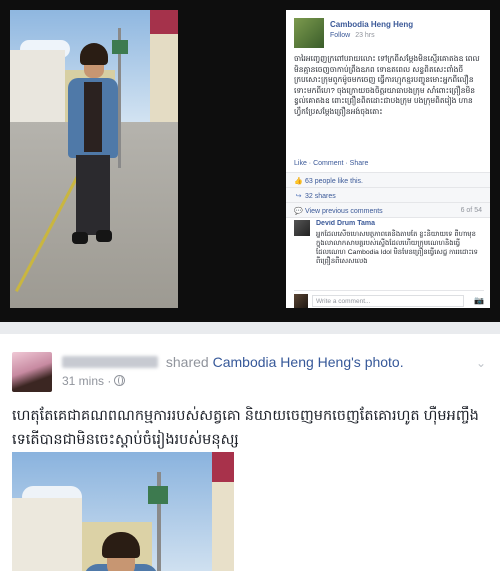 This screenshot has width=500, height=571. I want to click on viewer-avatar, so click(301, 301).